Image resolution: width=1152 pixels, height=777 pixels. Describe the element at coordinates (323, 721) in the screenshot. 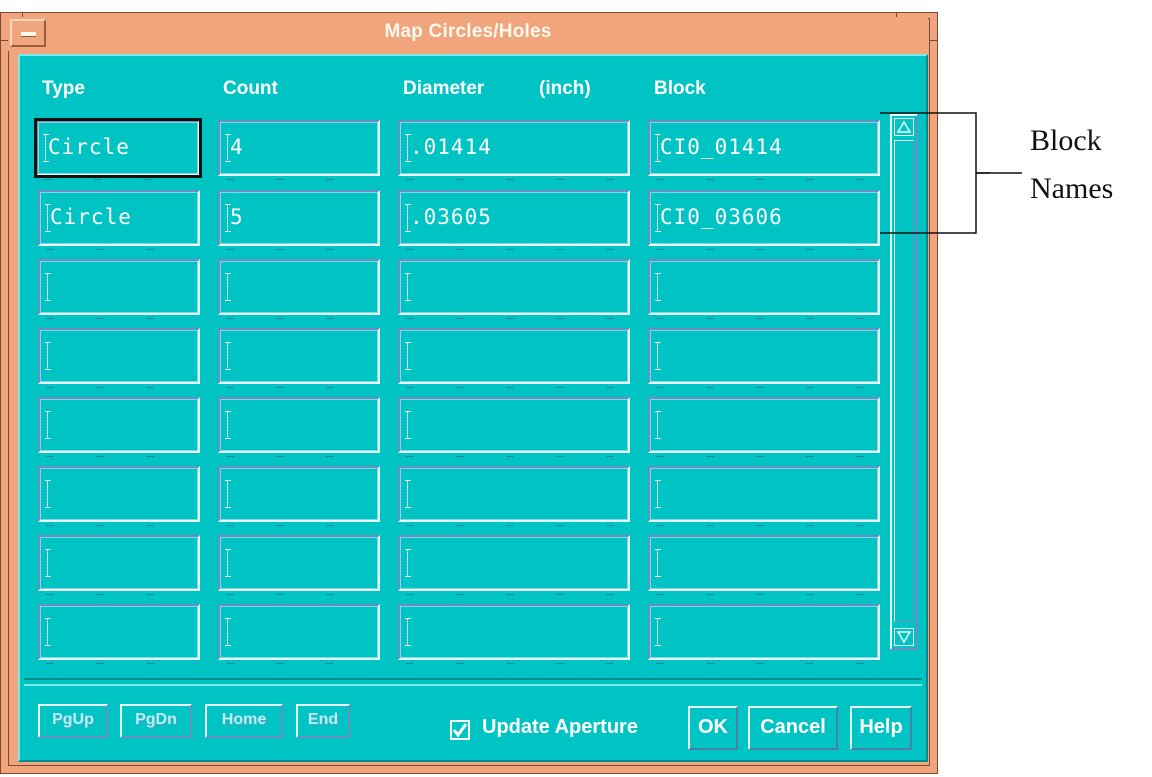

I see `end-button: End` at that location.